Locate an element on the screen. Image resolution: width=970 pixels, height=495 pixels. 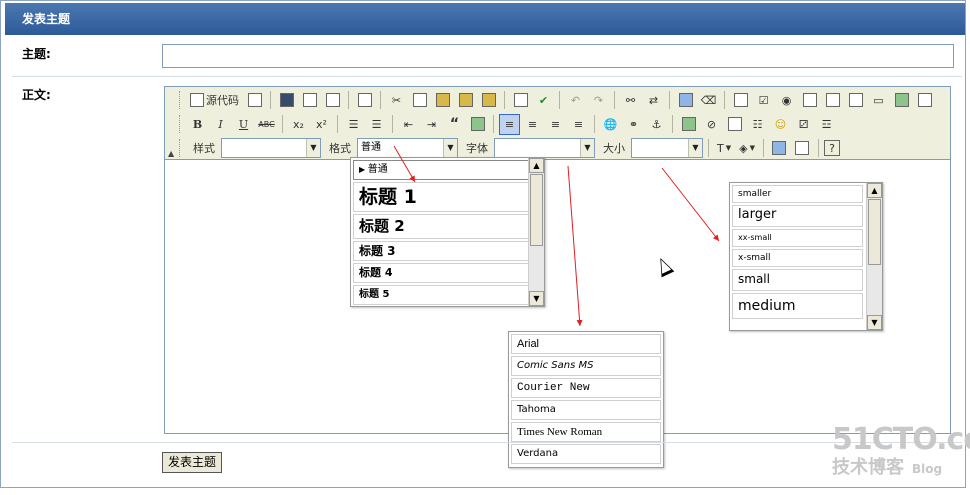
table-button is located at coordinates (734, 124).